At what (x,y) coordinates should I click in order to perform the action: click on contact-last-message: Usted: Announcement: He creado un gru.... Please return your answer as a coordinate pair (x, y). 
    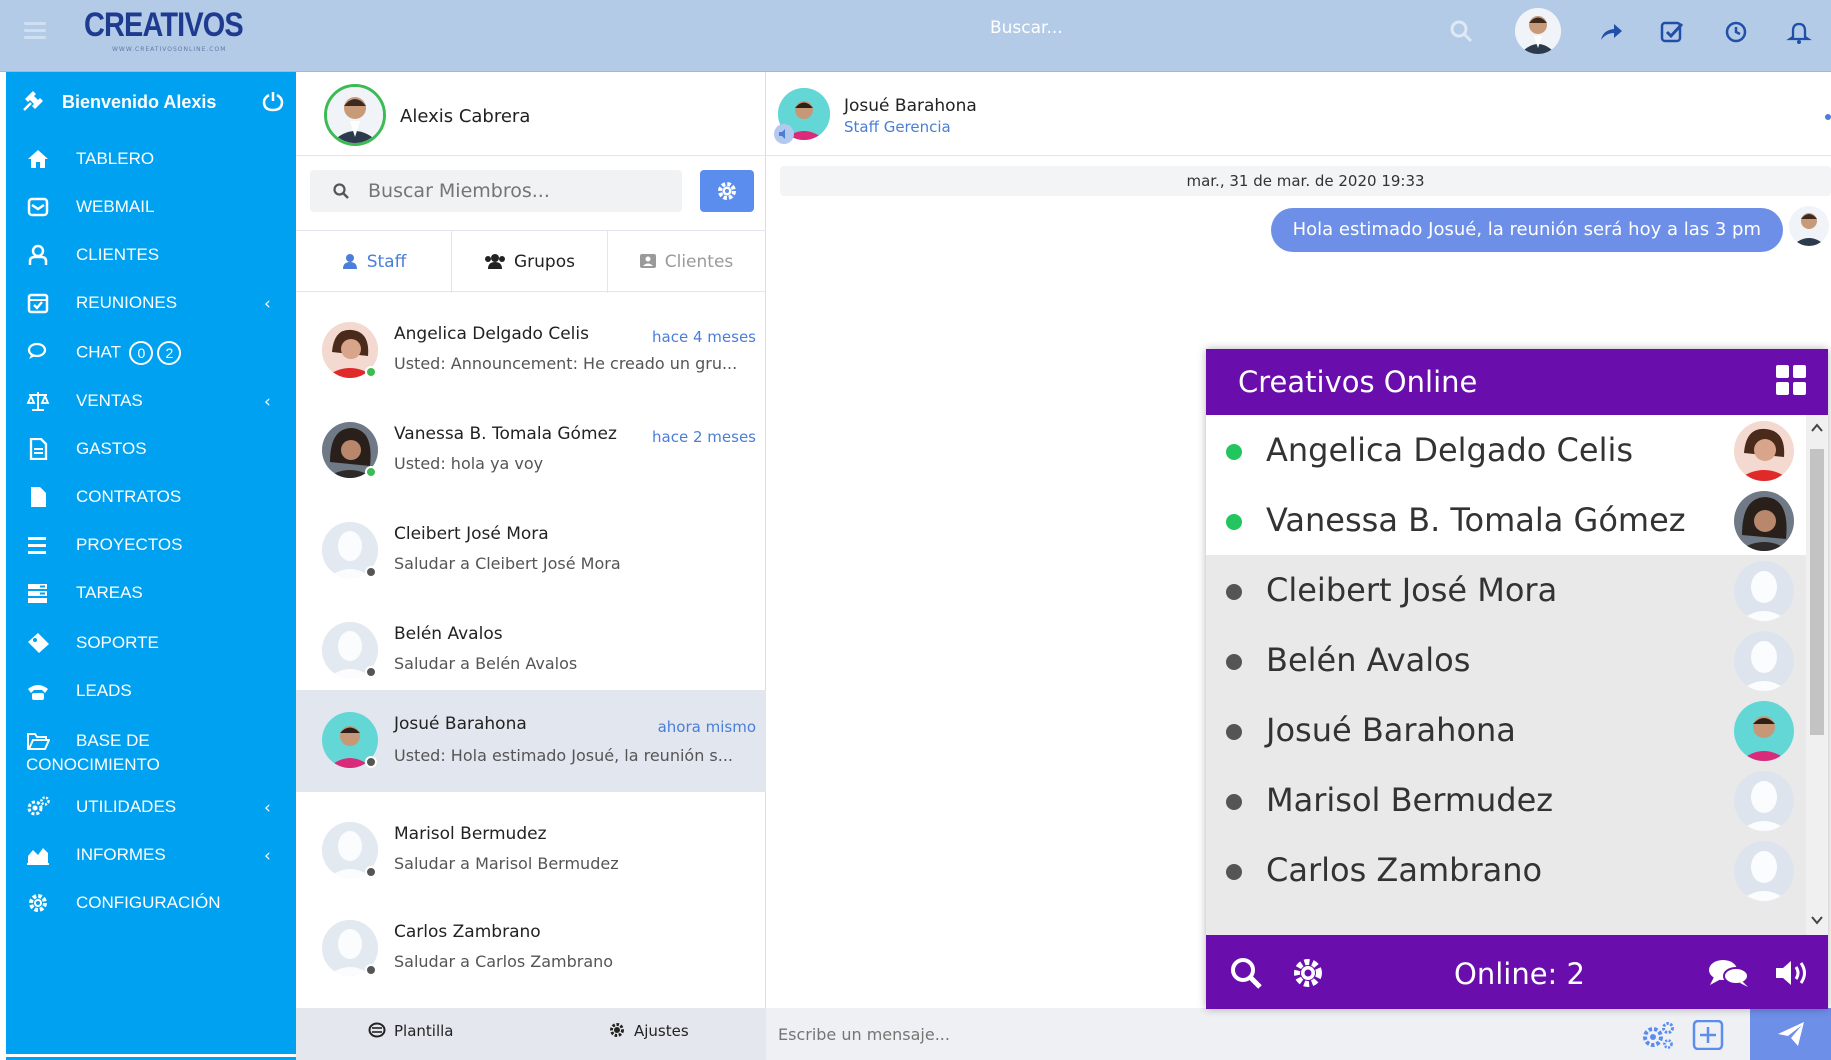
    Looking at the image, I should click on (566, 363).